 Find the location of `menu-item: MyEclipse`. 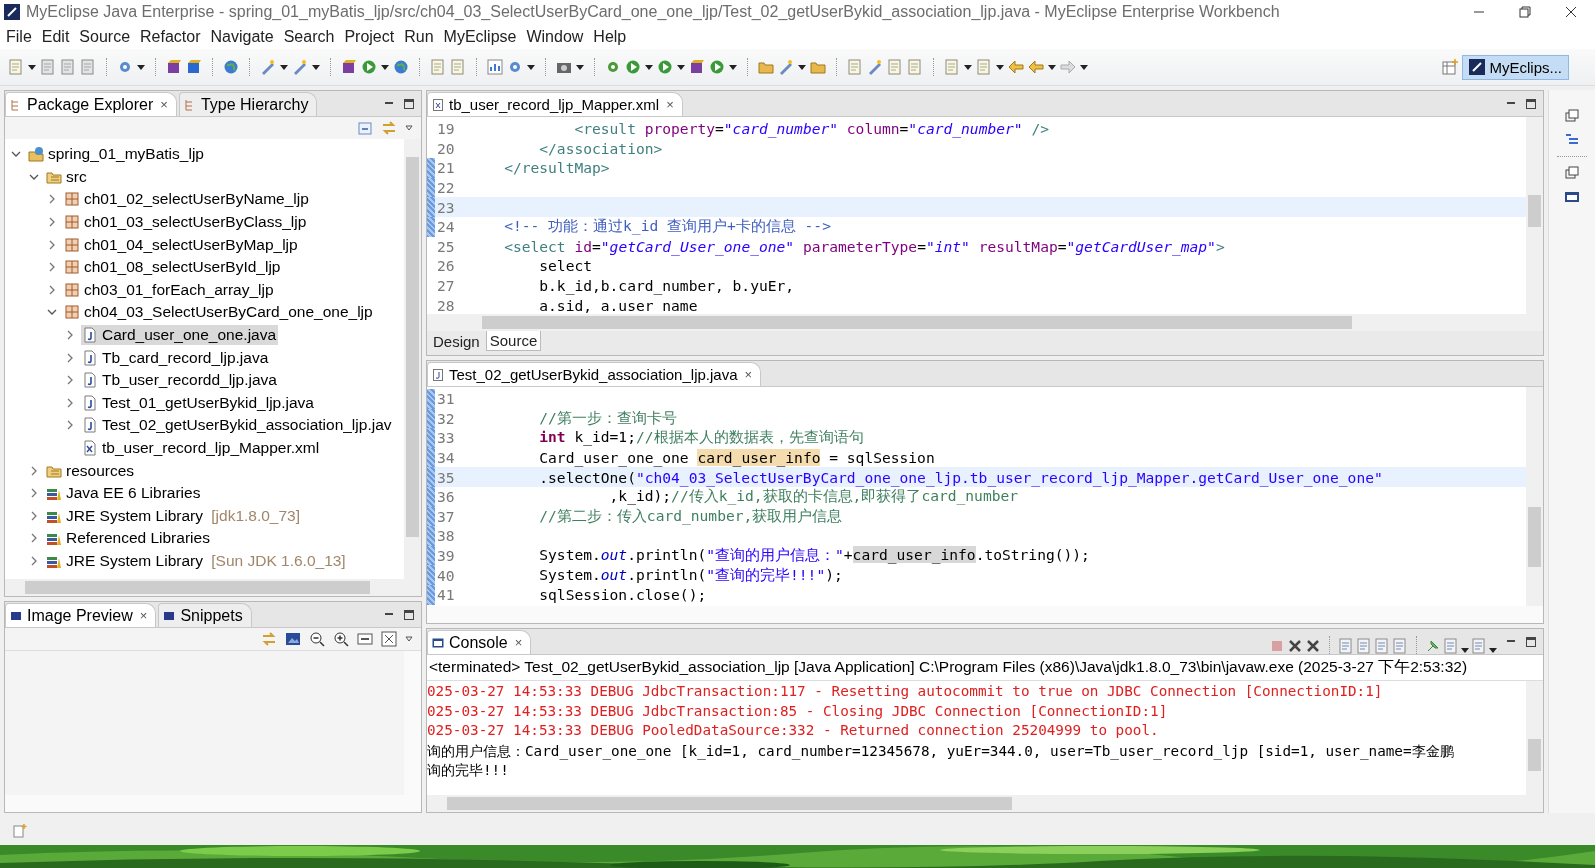

menu-item: MyEclipse is located at coordinates (483, 36).